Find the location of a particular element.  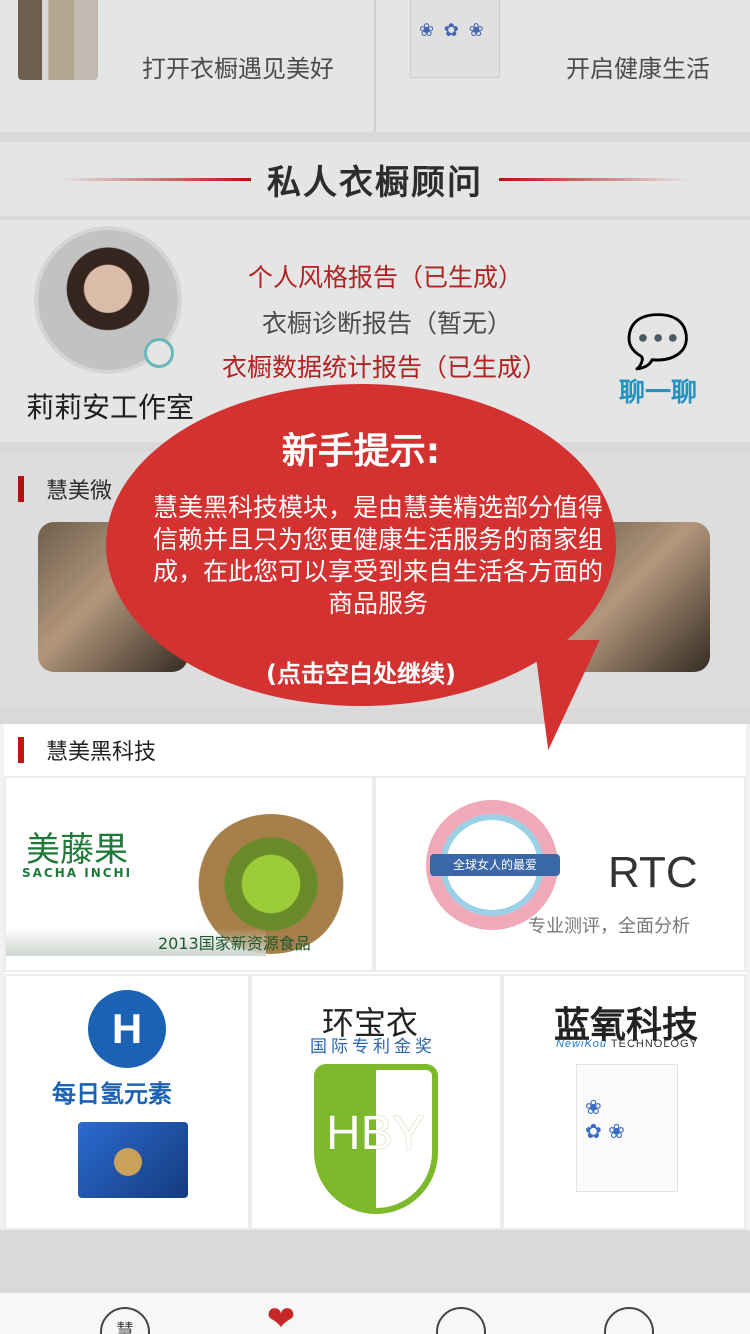

hydrogen-name: 每日氢元素 is located at coordinates (112, 1094).